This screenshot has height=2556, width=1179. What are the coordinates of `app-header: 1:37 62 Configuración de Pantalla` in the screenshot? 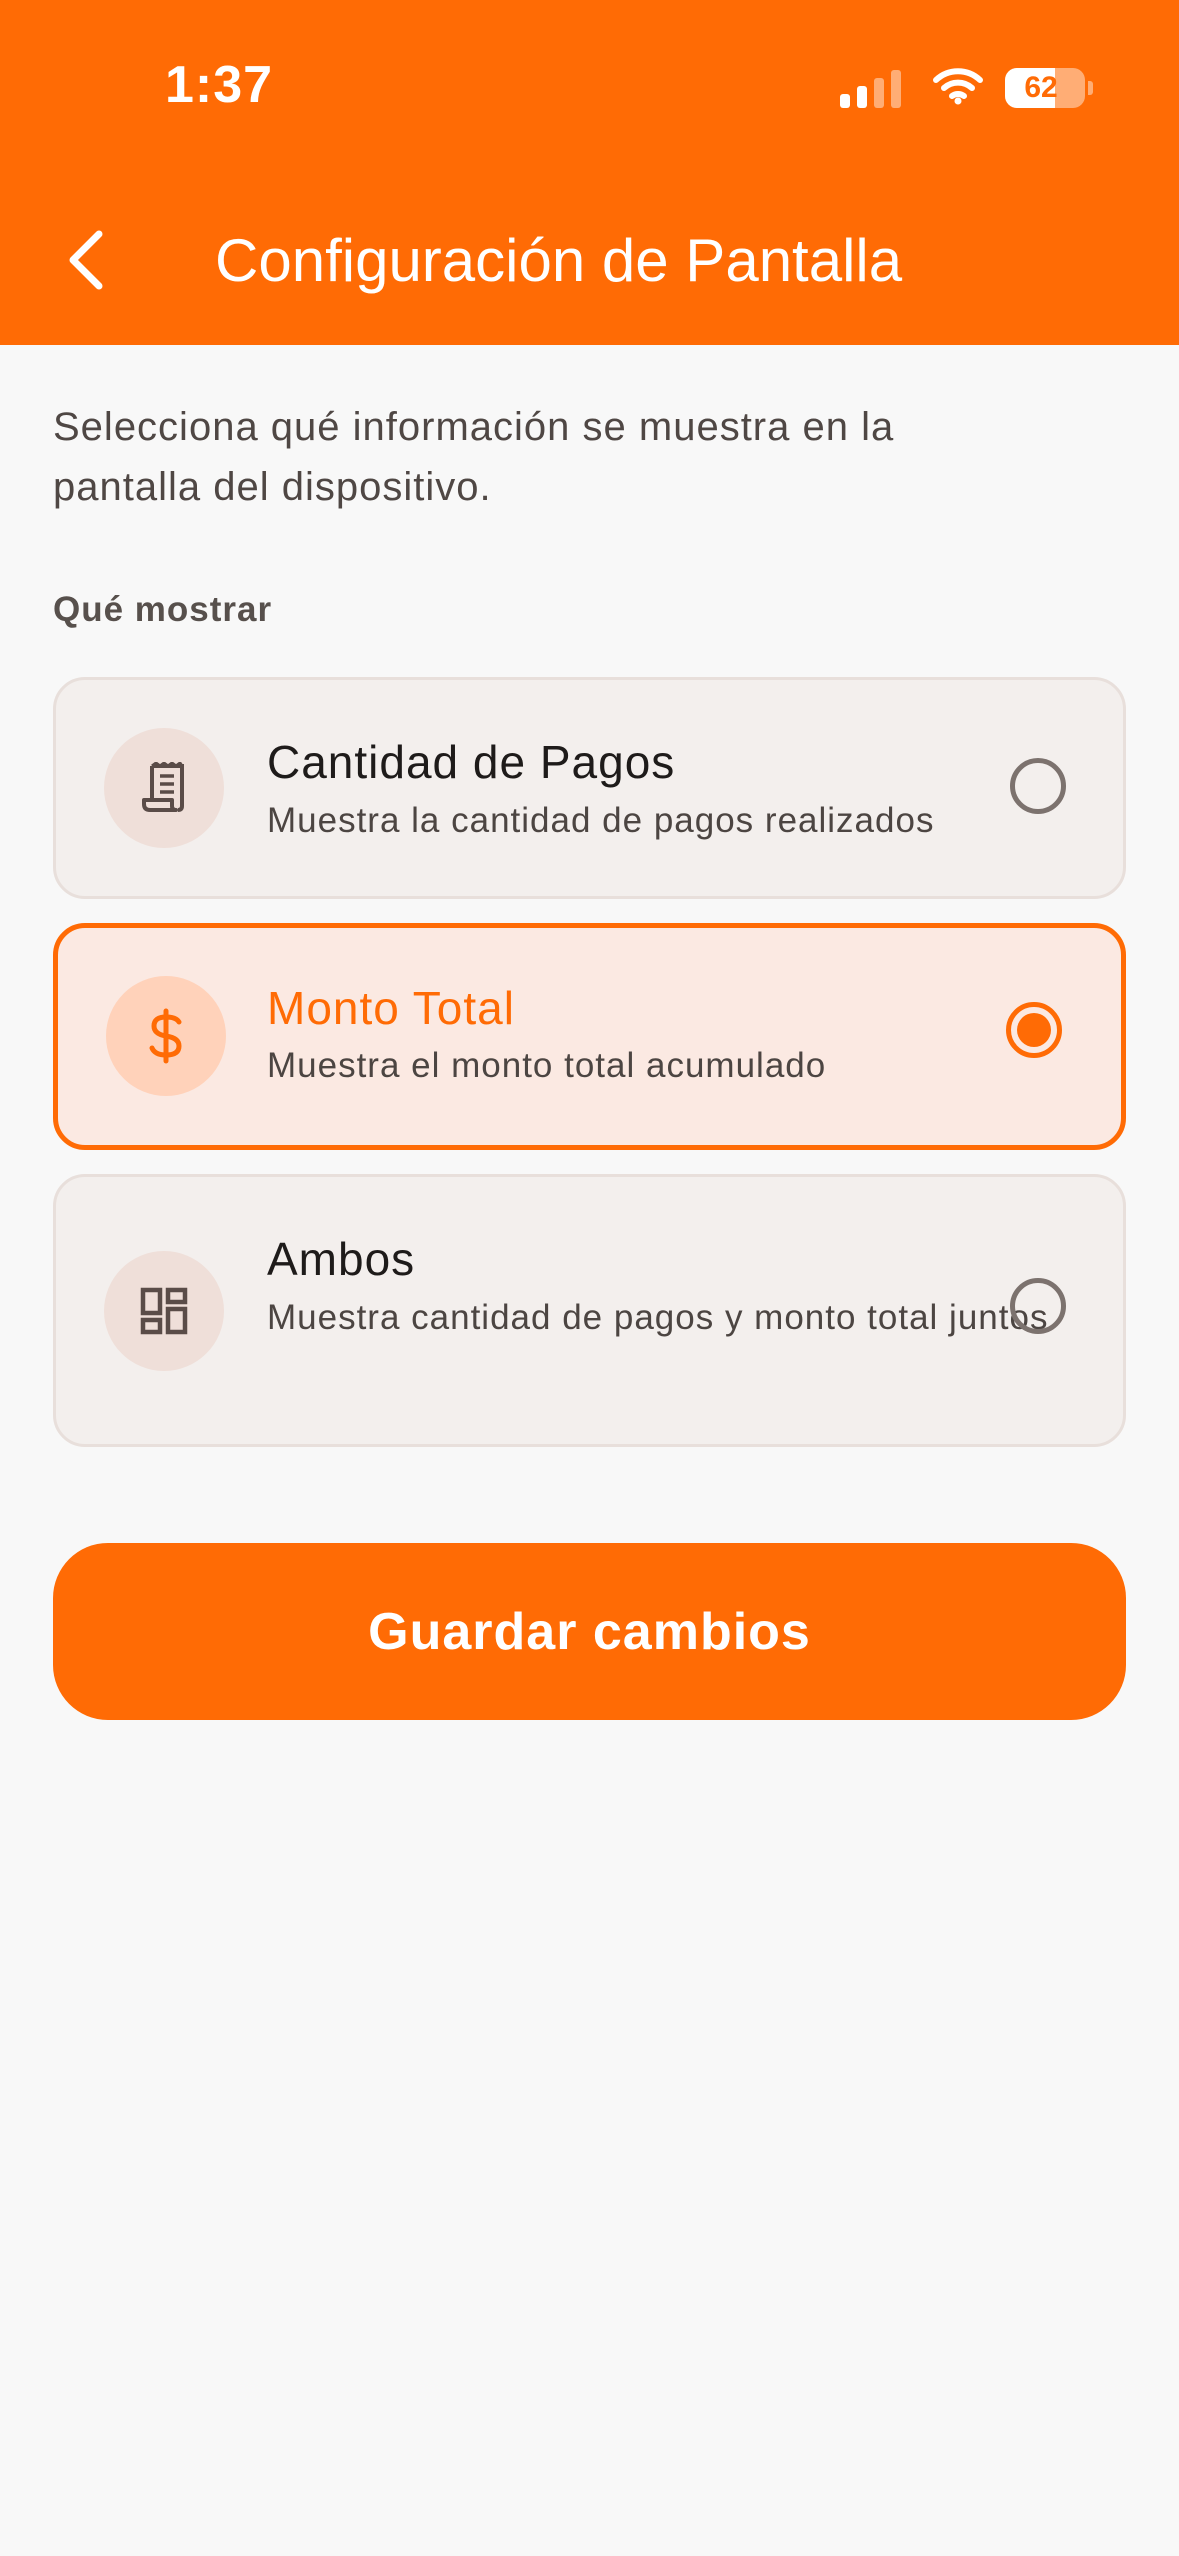 It's located at (589, 172).